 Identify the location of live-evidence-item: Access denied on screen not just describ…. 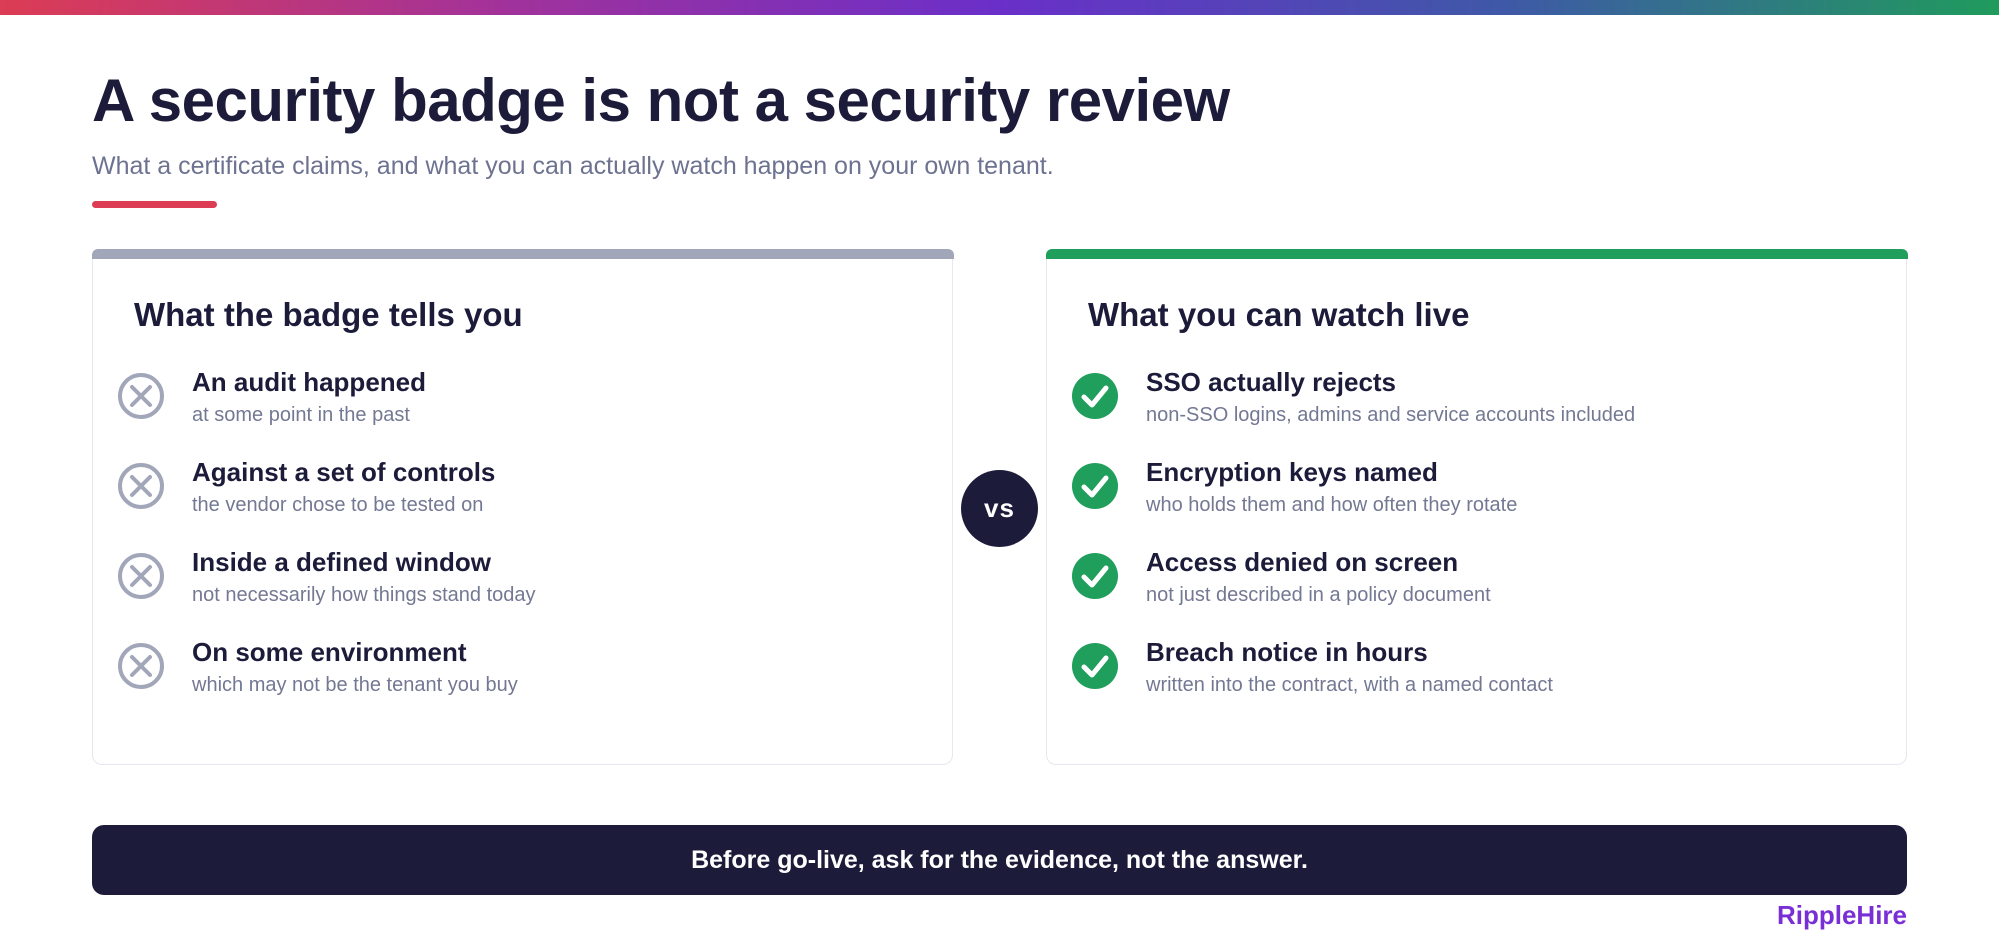
(1481, 582).